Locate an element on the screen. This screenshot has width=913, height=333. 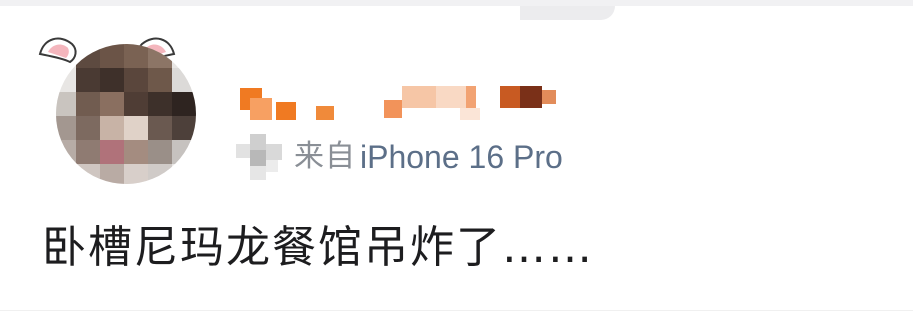
source-mosaic-icon is located at coordinates (259, 157).